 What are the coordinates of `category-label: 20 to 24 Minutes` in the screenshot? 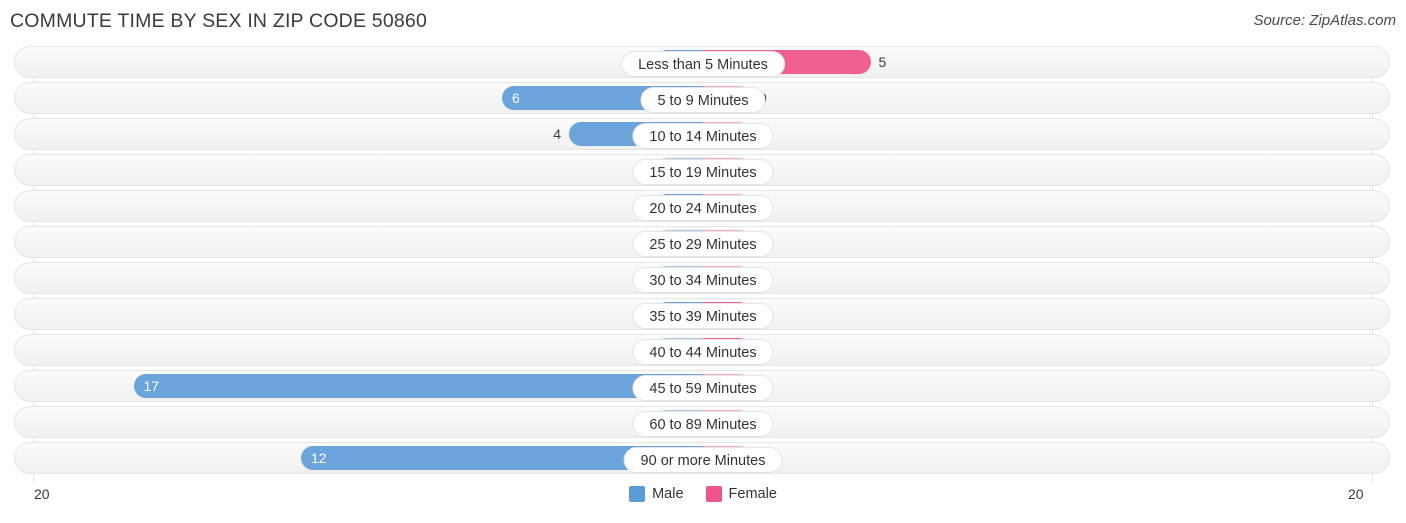 It's located at (703, 208).